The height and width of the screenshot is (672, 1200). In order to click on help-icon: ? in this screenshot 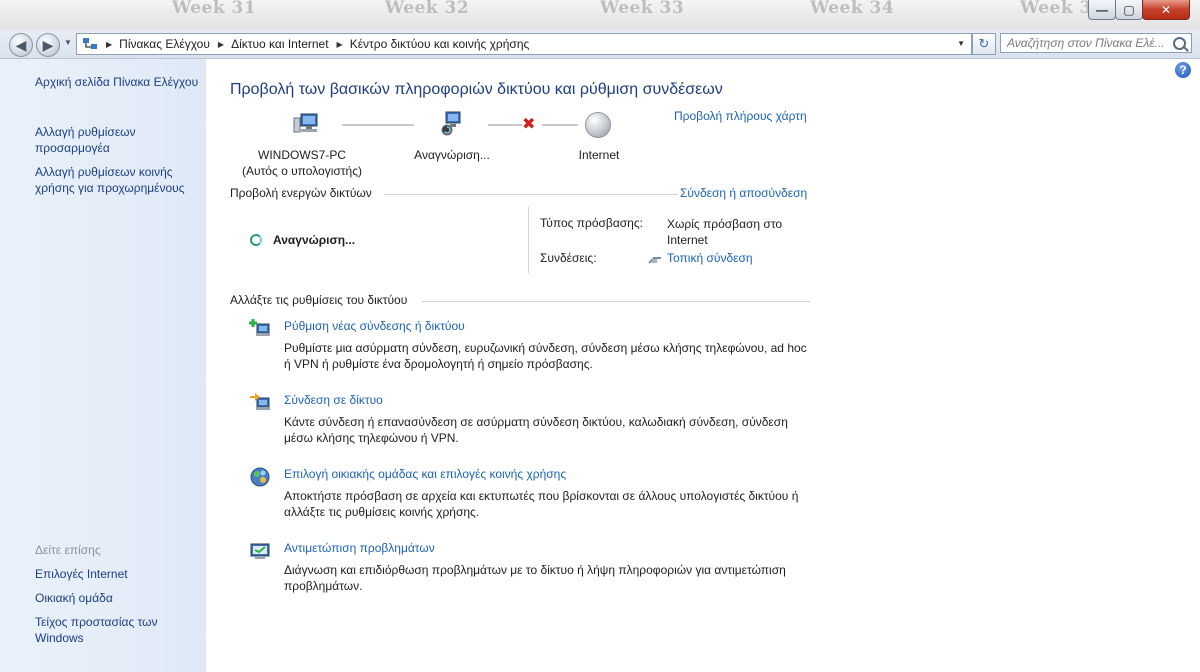, I will do `click(1183, 70)`.